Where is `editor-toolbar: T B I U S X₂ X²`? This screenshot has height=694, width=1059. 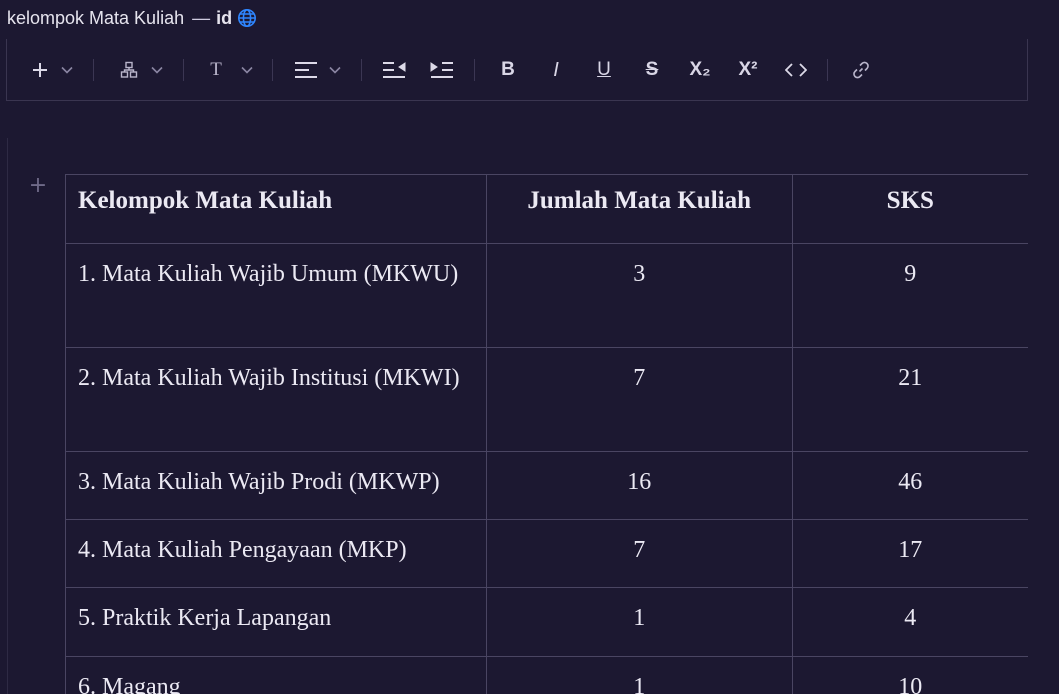 editor-toolbar: T B I U S X₂ X² is located at coordinates (517, 70).